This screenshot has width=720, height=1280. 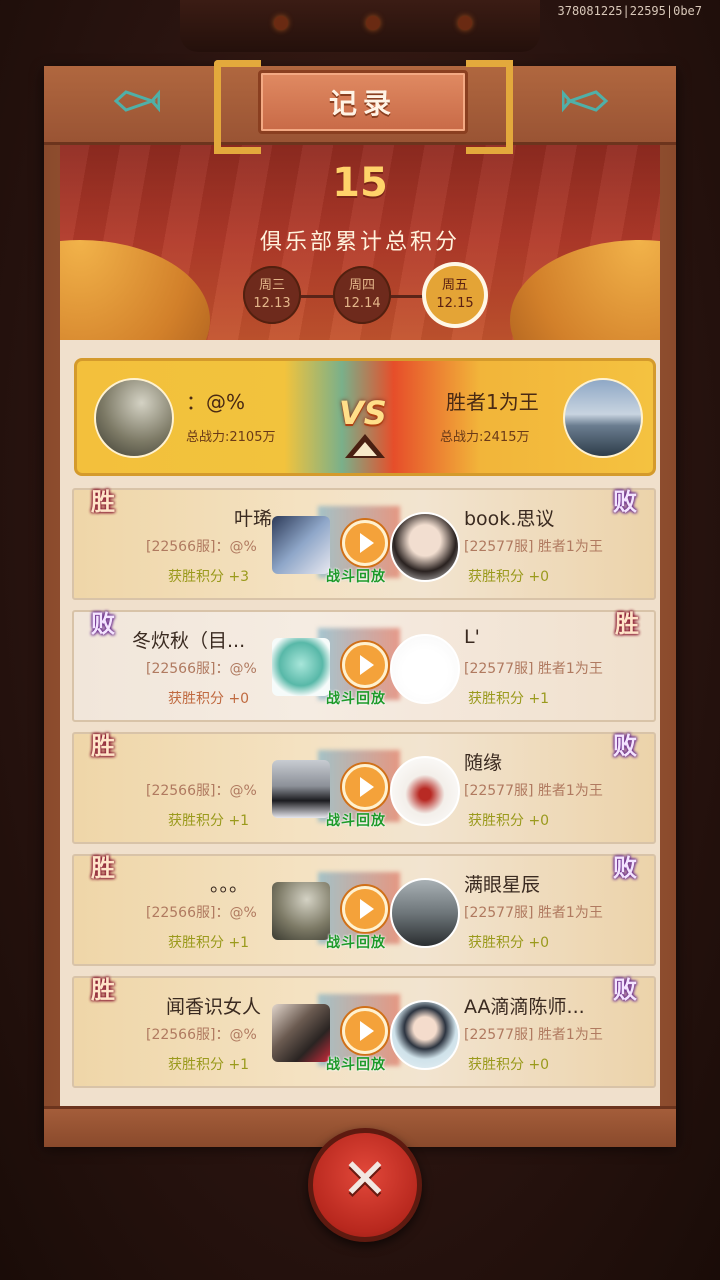 I want to click on close-x-icon: ✕, so click(x=365, y=1179).